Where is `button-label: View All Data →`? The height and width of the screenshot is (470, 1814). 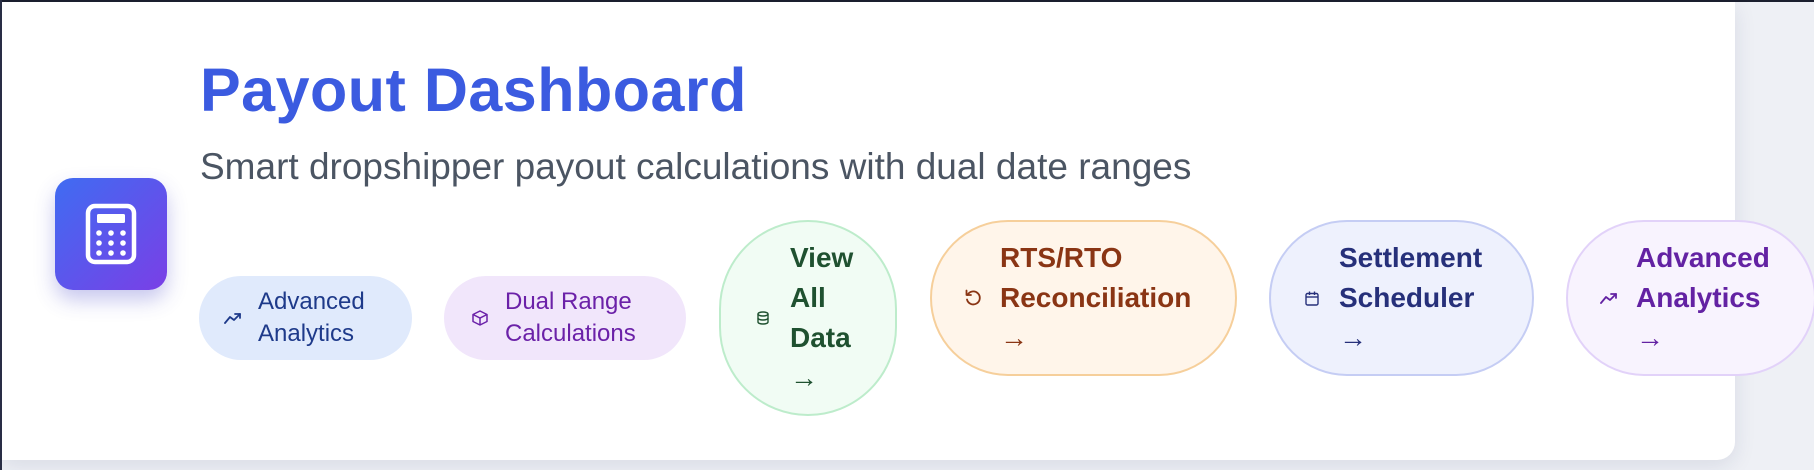
button-label: View All Data → is located at coordinates (822, 317).